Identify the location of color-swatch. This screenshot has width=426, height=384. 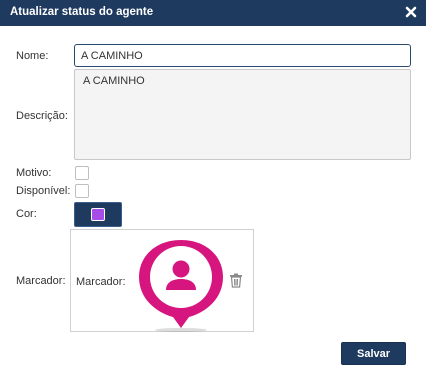
(98, 214).